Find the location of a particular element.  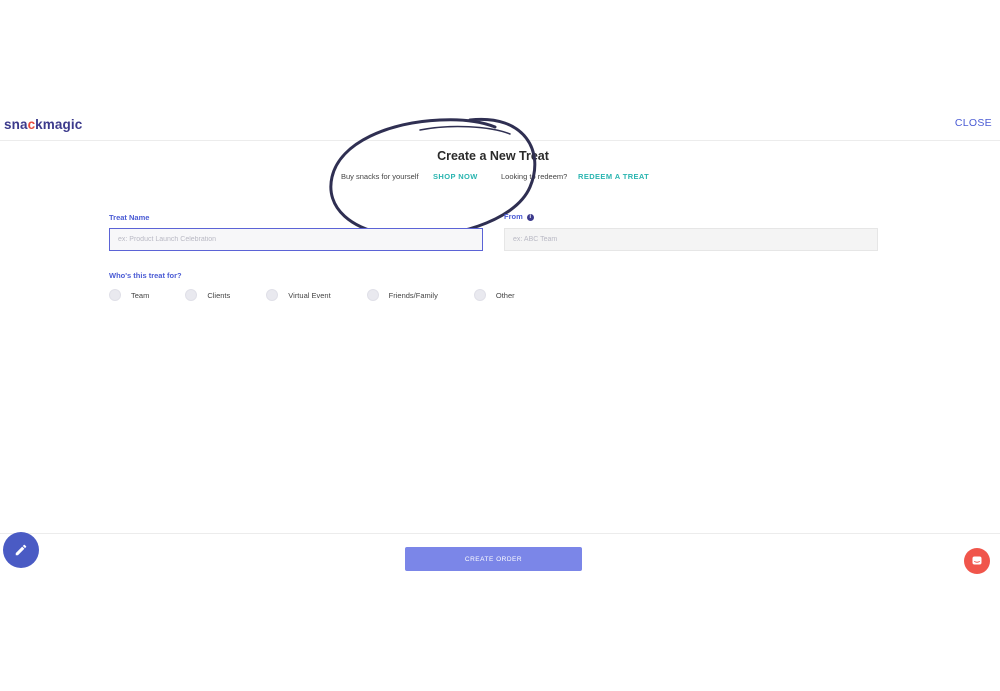

create-order-button: CREATE ORDER is located at coordinates (493, 559).